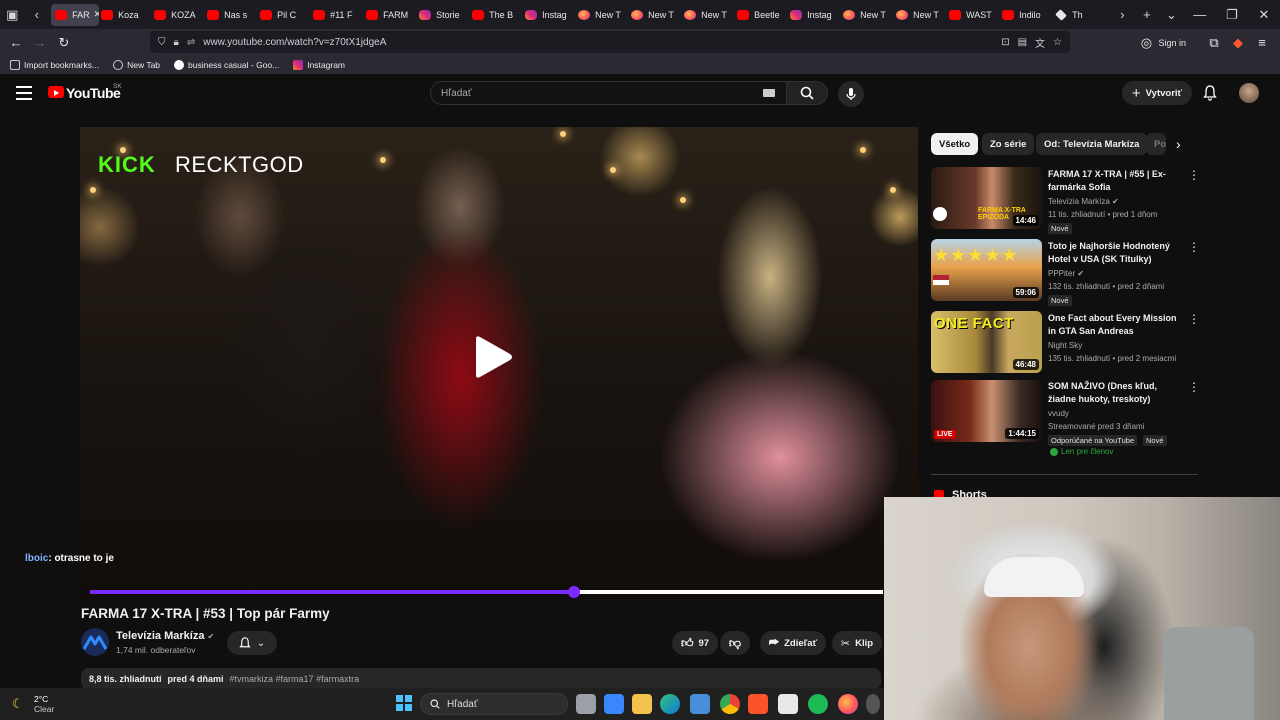  I want to click on close-window-icon: ✕, so click(1264, 14).